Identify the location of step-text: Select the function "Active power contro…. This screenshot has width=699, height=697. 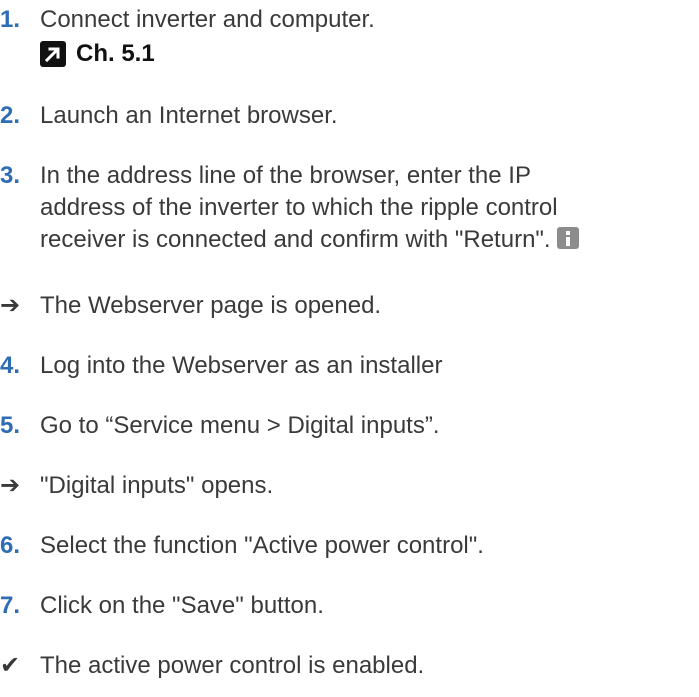
(262, 545).